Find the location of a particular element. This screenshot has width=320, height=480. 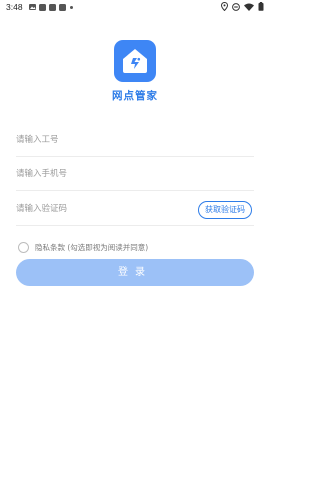

employee-id-field is located at coordinates (135, 140).